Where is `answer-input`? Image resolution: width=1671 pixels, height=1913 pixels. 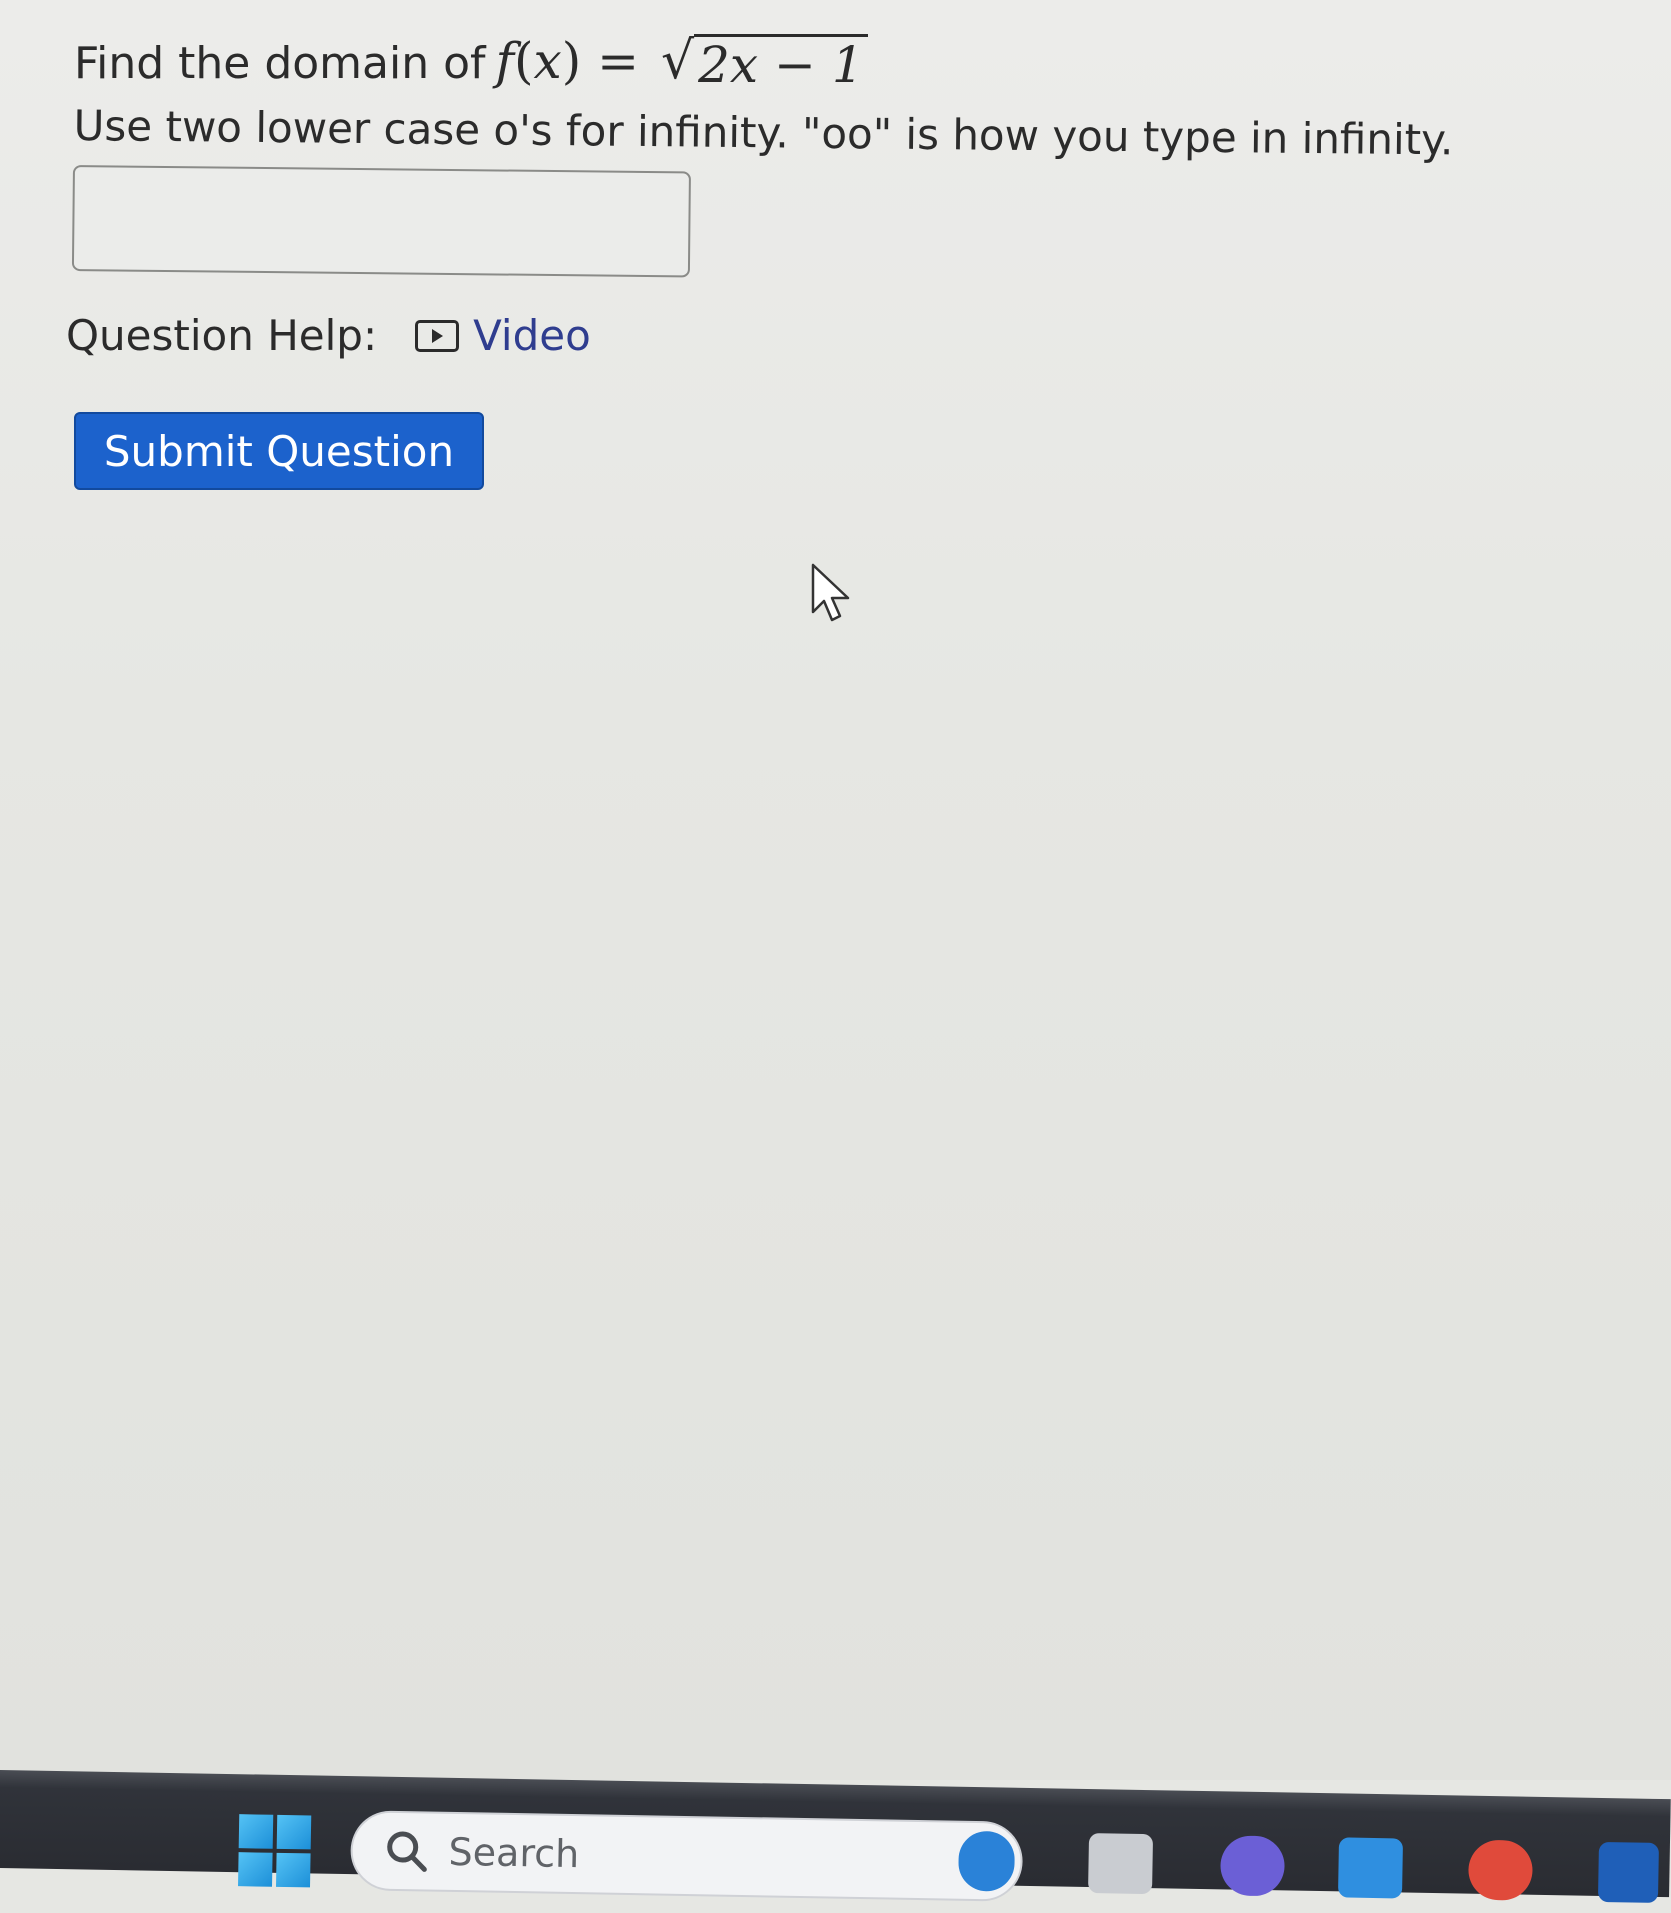
answer-input is located at coordinates (381, 221).